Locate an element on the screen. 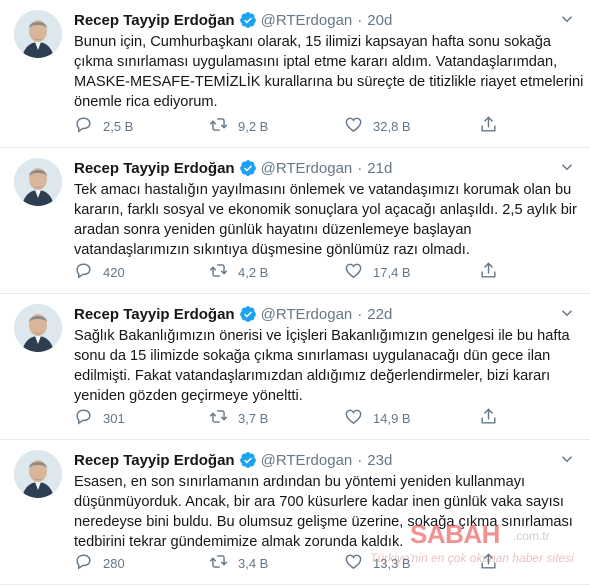 The image size is (590, 585). reply-count: 2,5 B is located at coordinates (118, 126).